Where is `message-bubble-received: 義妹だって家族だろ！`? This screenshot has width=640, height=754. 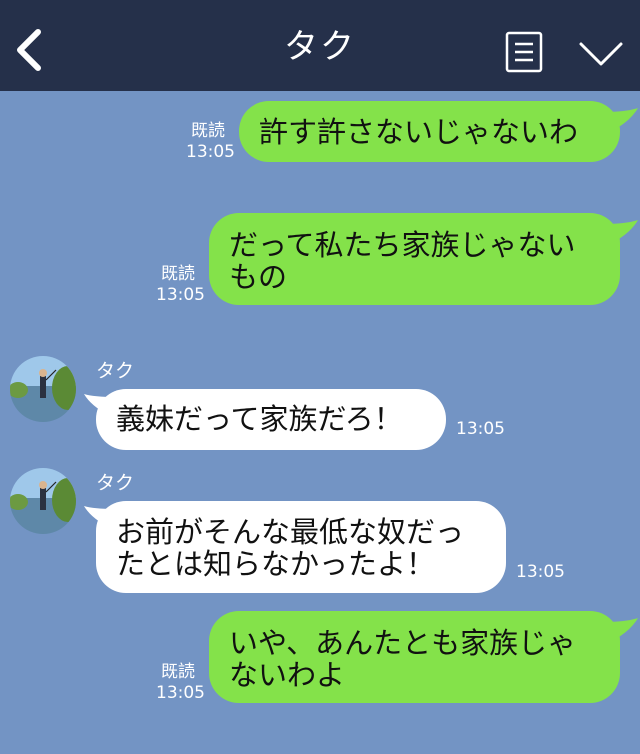
message-bubble-received: 義妹だって家族だろ！ is located at coordinates (271, 419).